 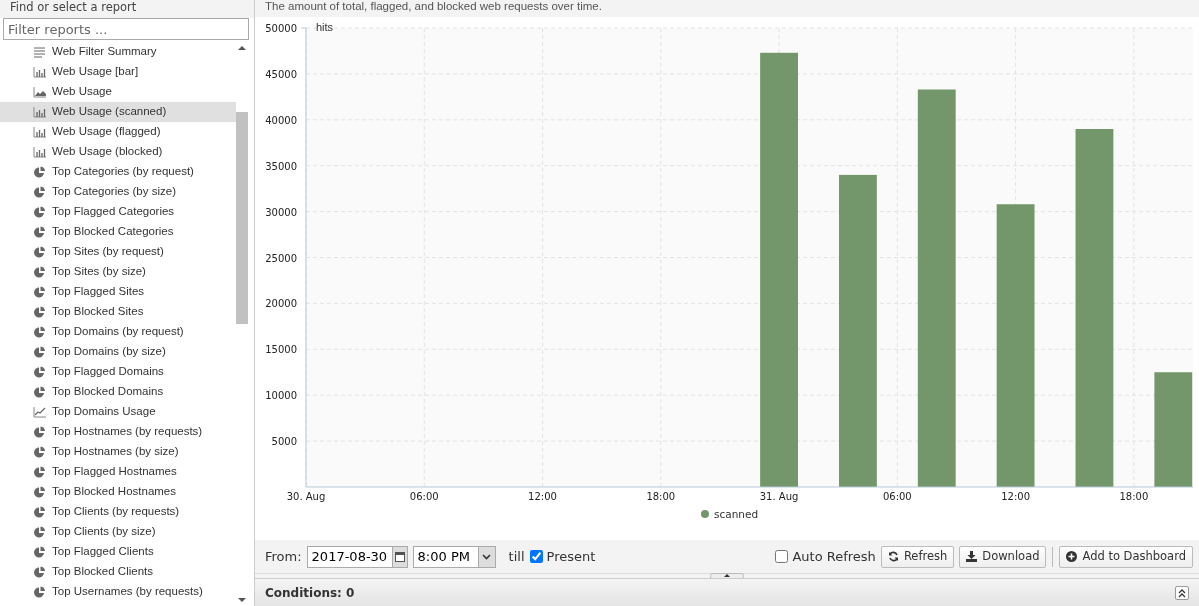 I want to click on report-item: Top Blocked Sites, so click(x=118, y=312).